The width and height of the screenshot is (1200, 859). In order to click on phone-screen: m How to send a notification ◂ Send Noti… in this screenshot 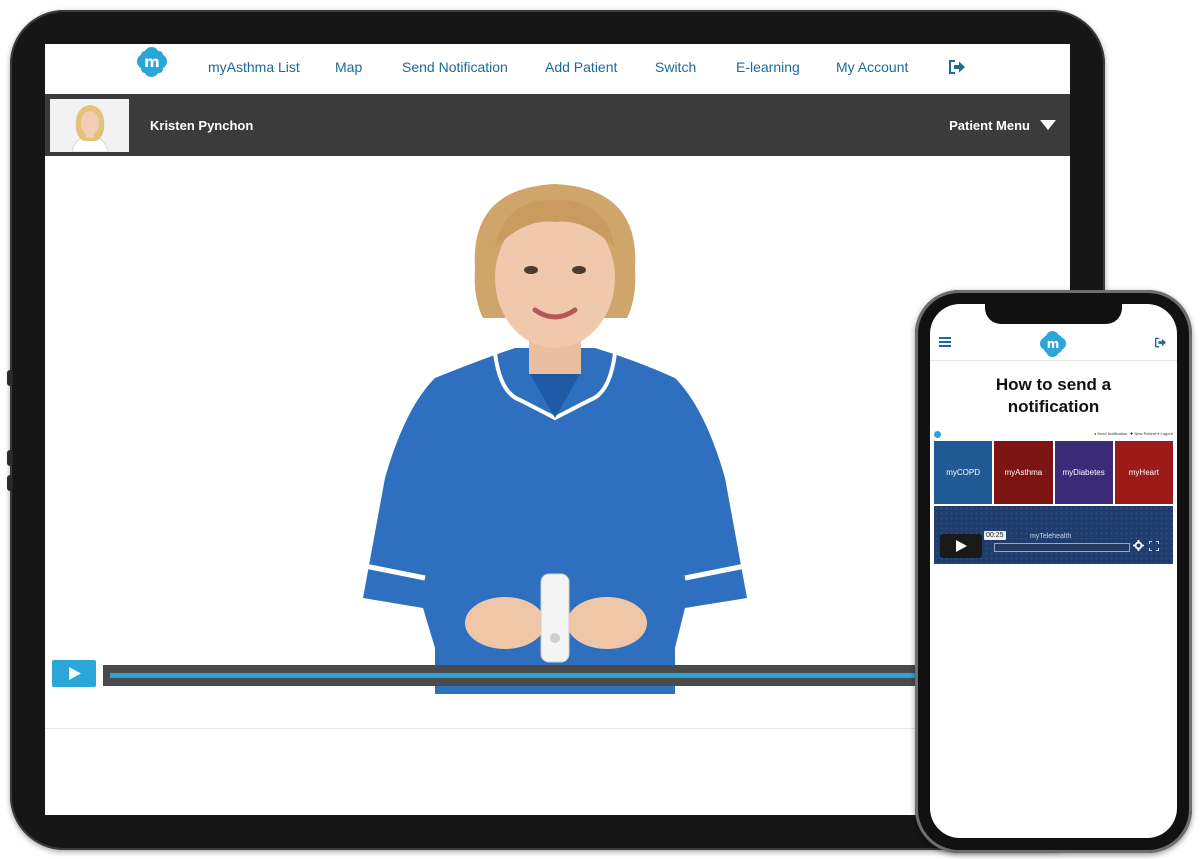, I will do `click(1053, 571)`.